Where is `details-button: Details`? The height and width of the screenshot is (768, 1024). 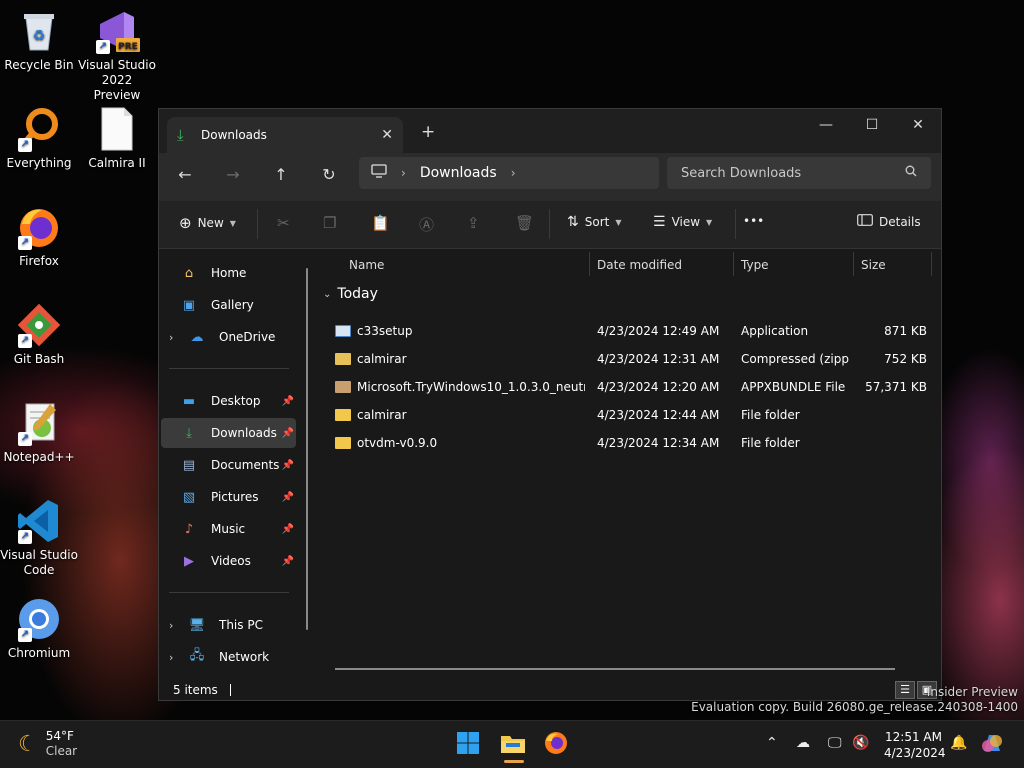 details-button: Details is located at coordinates (889, 221).